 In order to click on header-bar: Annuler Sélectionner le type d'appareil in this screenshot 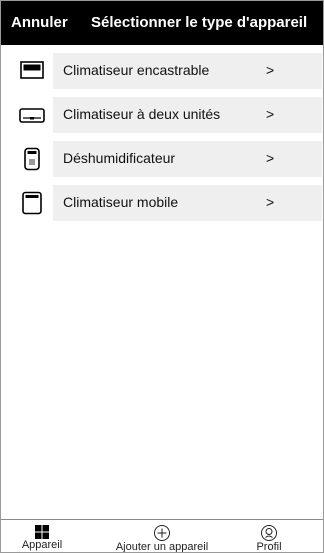, I will do `click(162, 23)`.